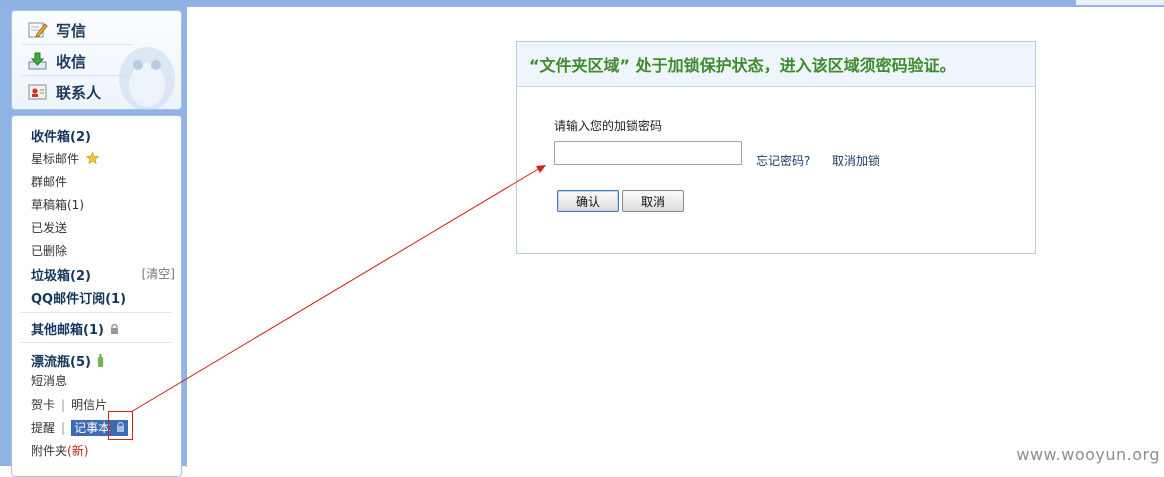 The width and height of the screenshot is (1164, 477). I want to click on new-badge: (新), so click(78, 451).